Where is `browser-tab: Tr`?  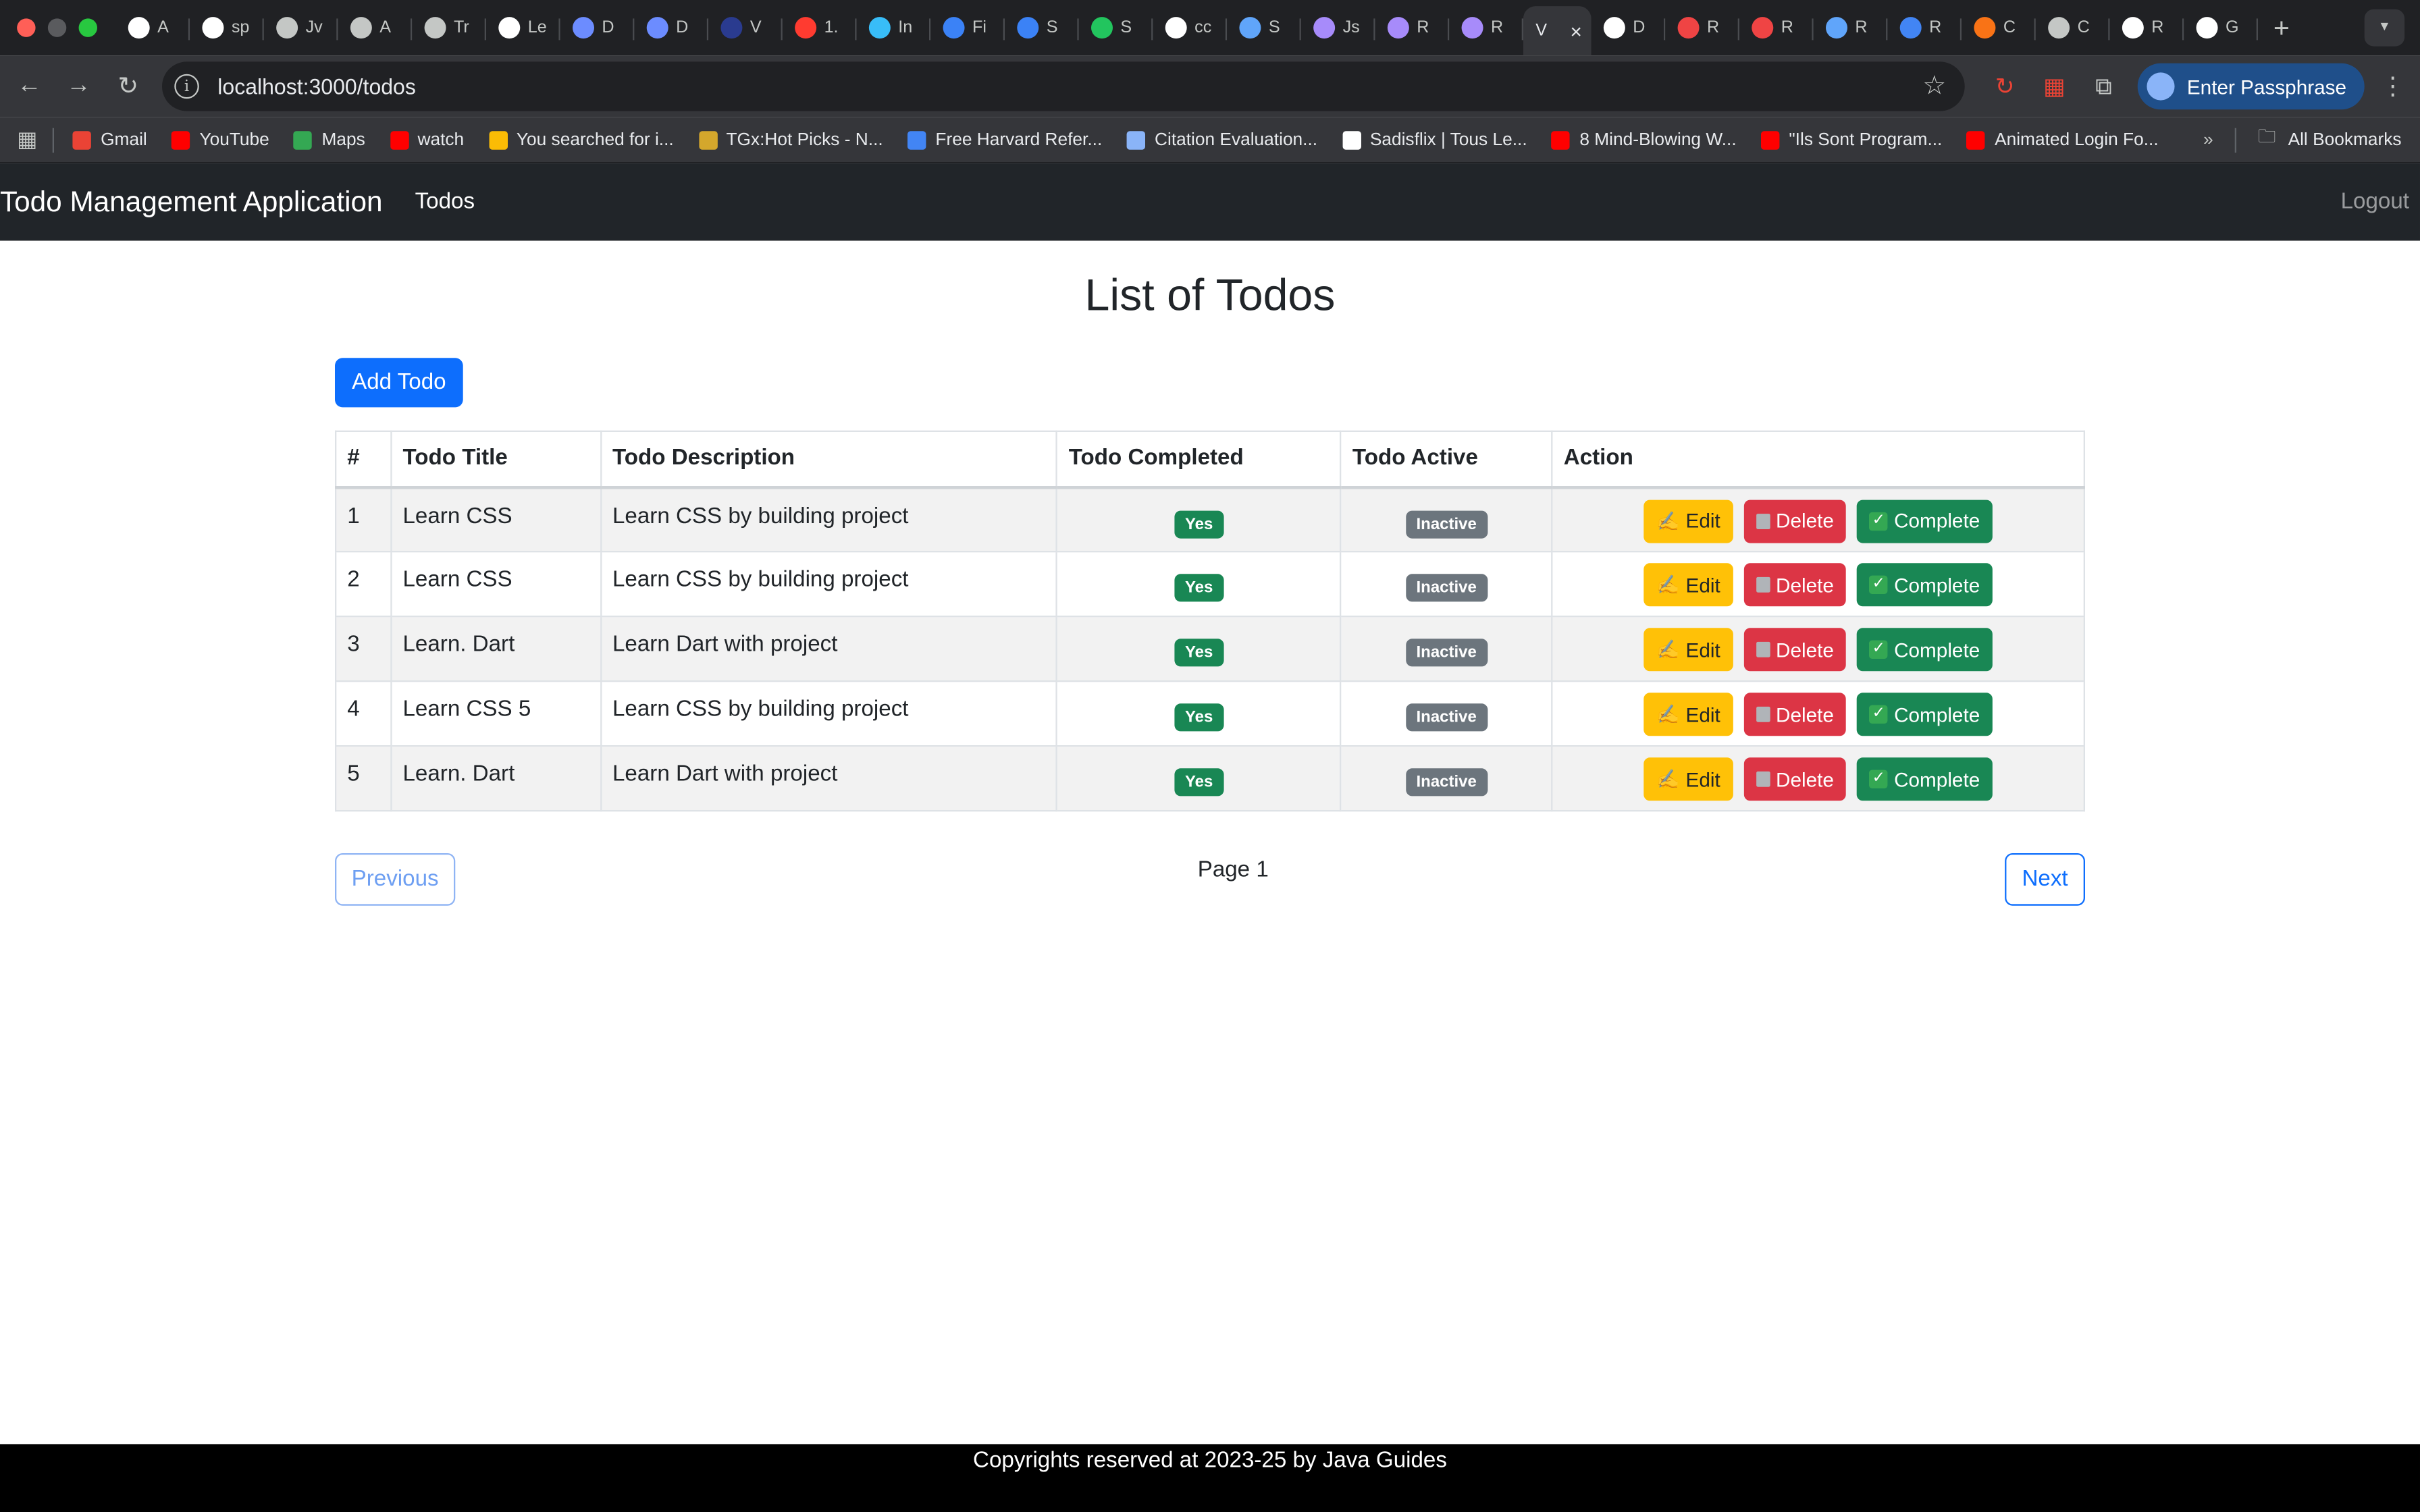
browser-tab: Tr is located at coordinates (449, 27).